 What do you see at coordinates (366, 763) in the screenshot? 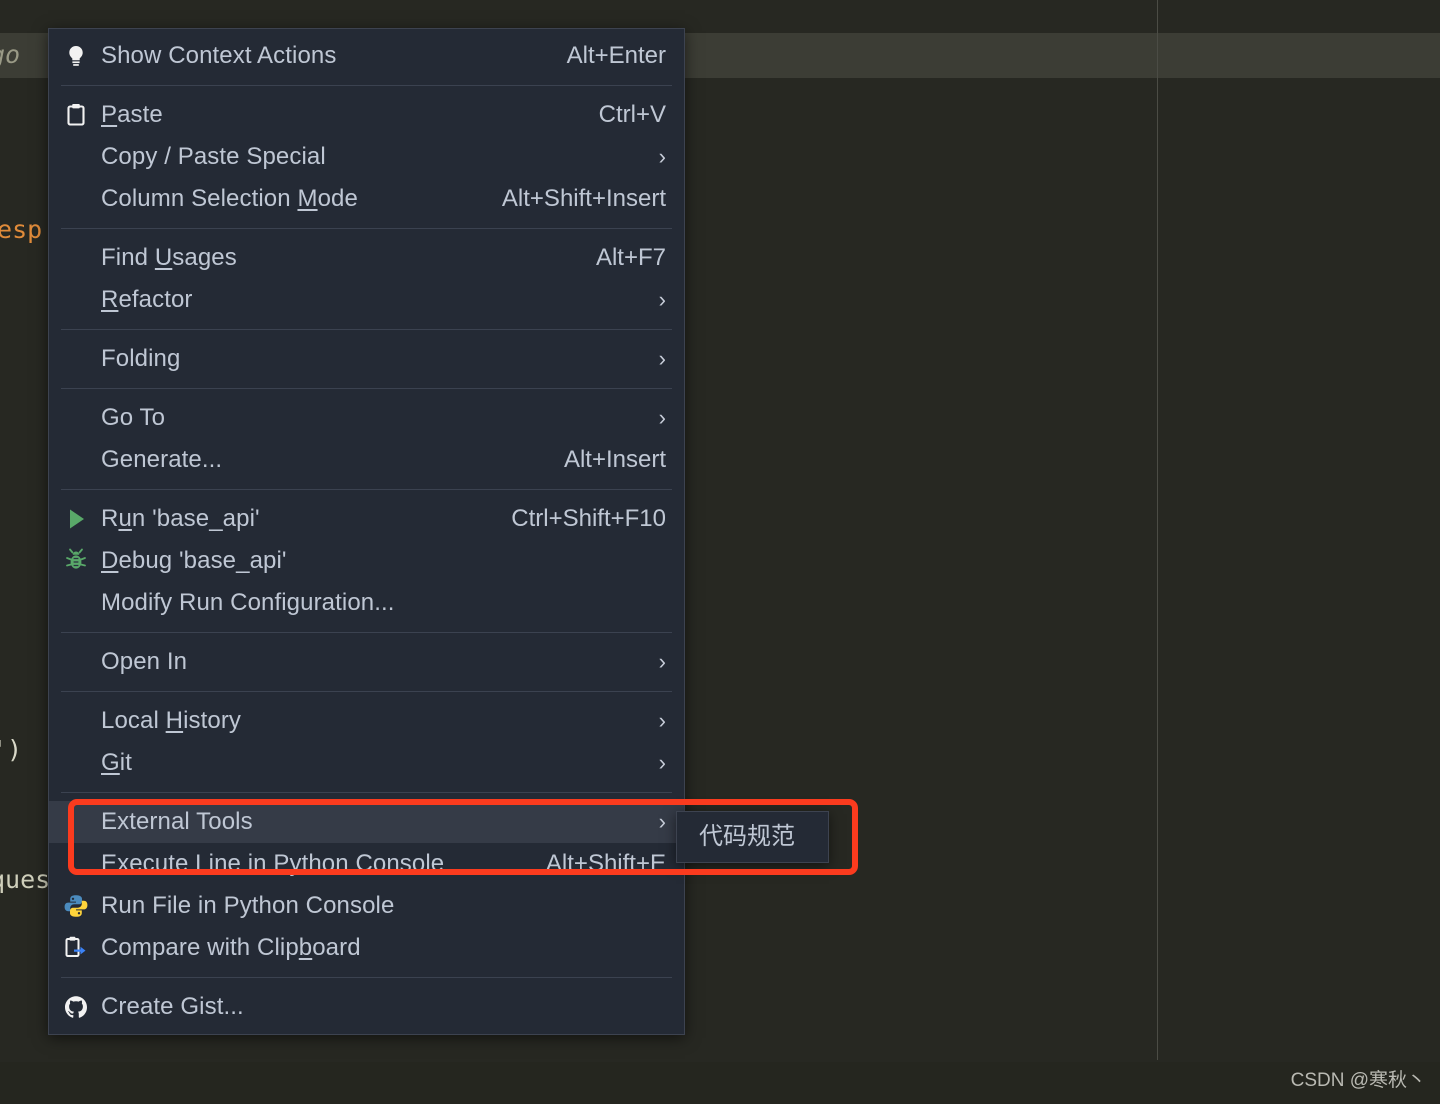
I see `menu-item-git: Git ›` at bounding box center [366, 763].